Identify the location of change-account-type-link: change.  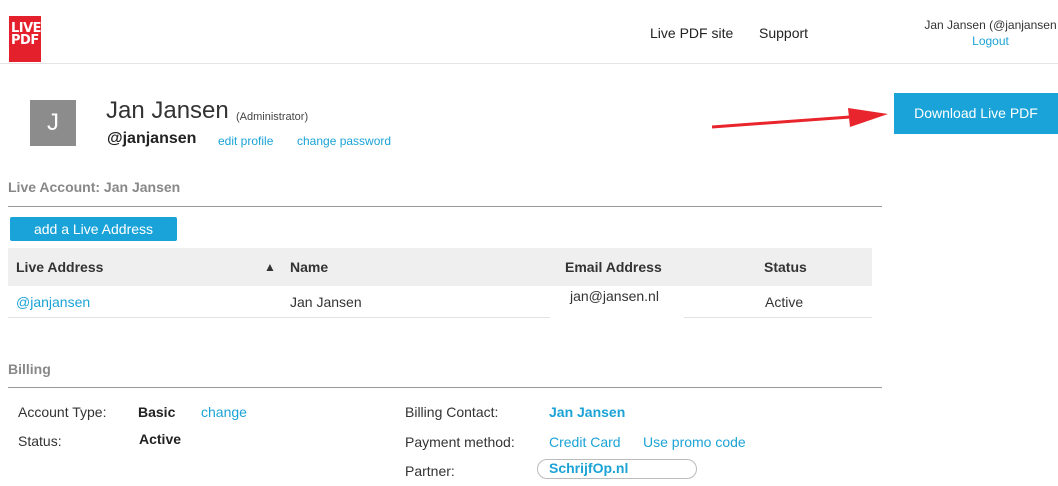
(224, 412).